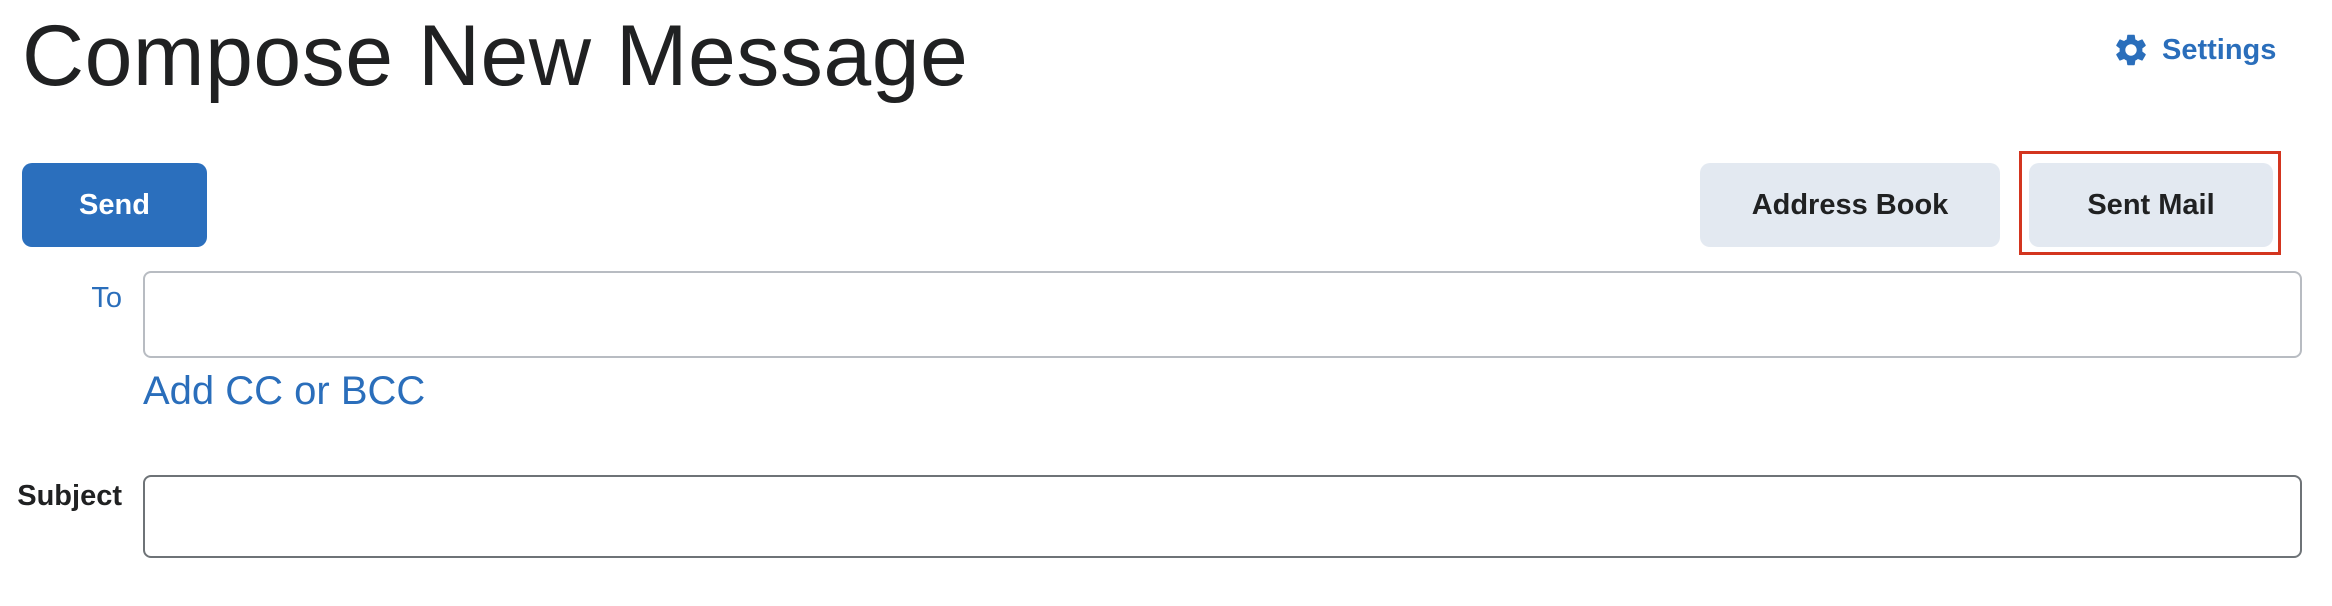 This screenshot has height=606, width=2332. Describe the element at coordinates (106, 298) in the screenshot. I see `to-label: To` at that location.